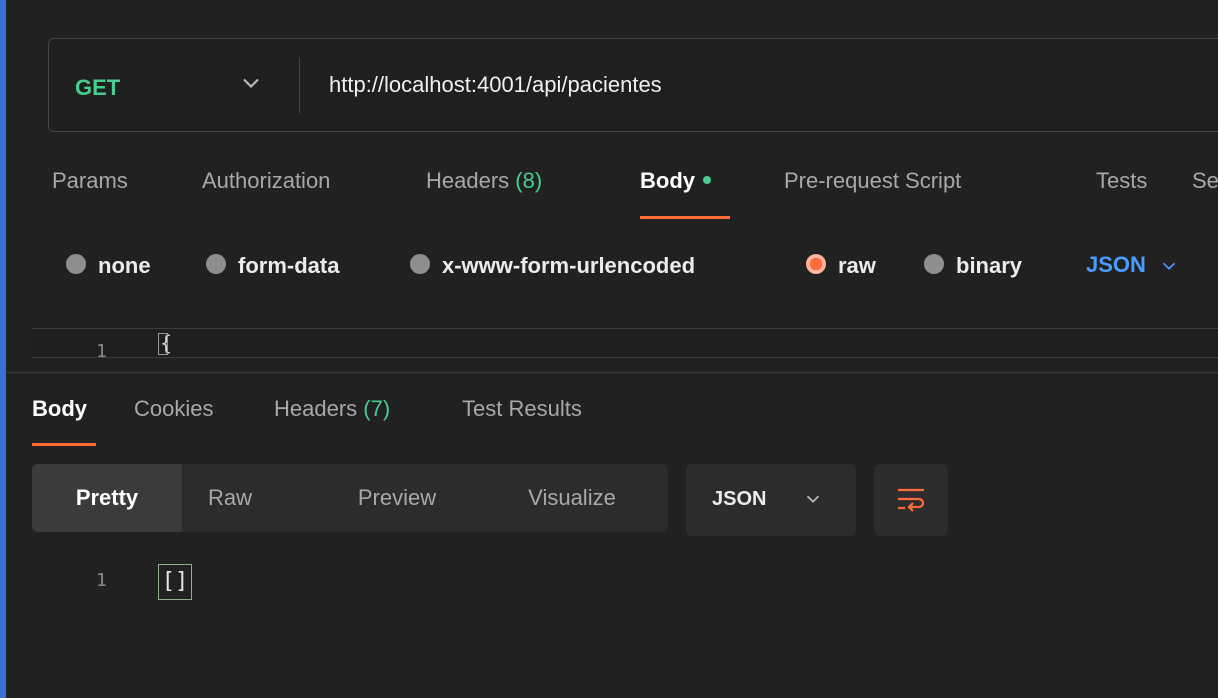 Image resolution: width=1218 pixels, height=698 pixels. I want to click on tab-response-body: Body, so click(59, 409).